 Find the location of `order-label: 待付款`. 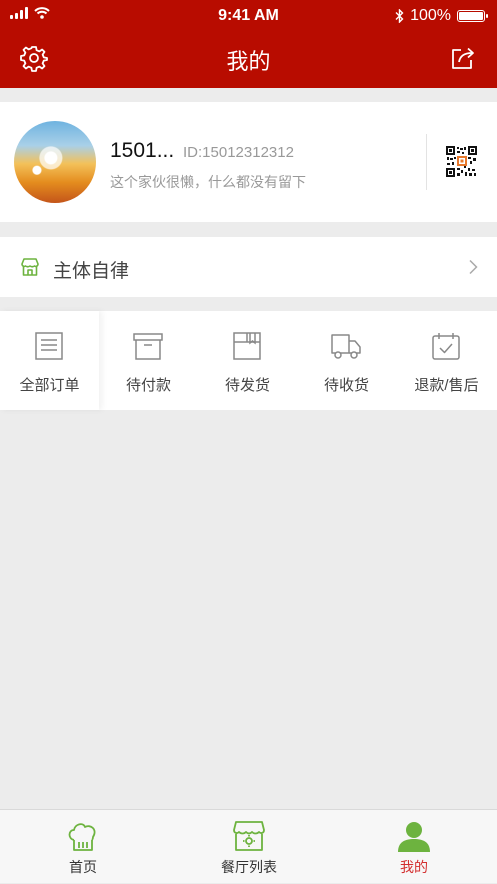

order-label: 待付款 is located at coordinates (148, 385).